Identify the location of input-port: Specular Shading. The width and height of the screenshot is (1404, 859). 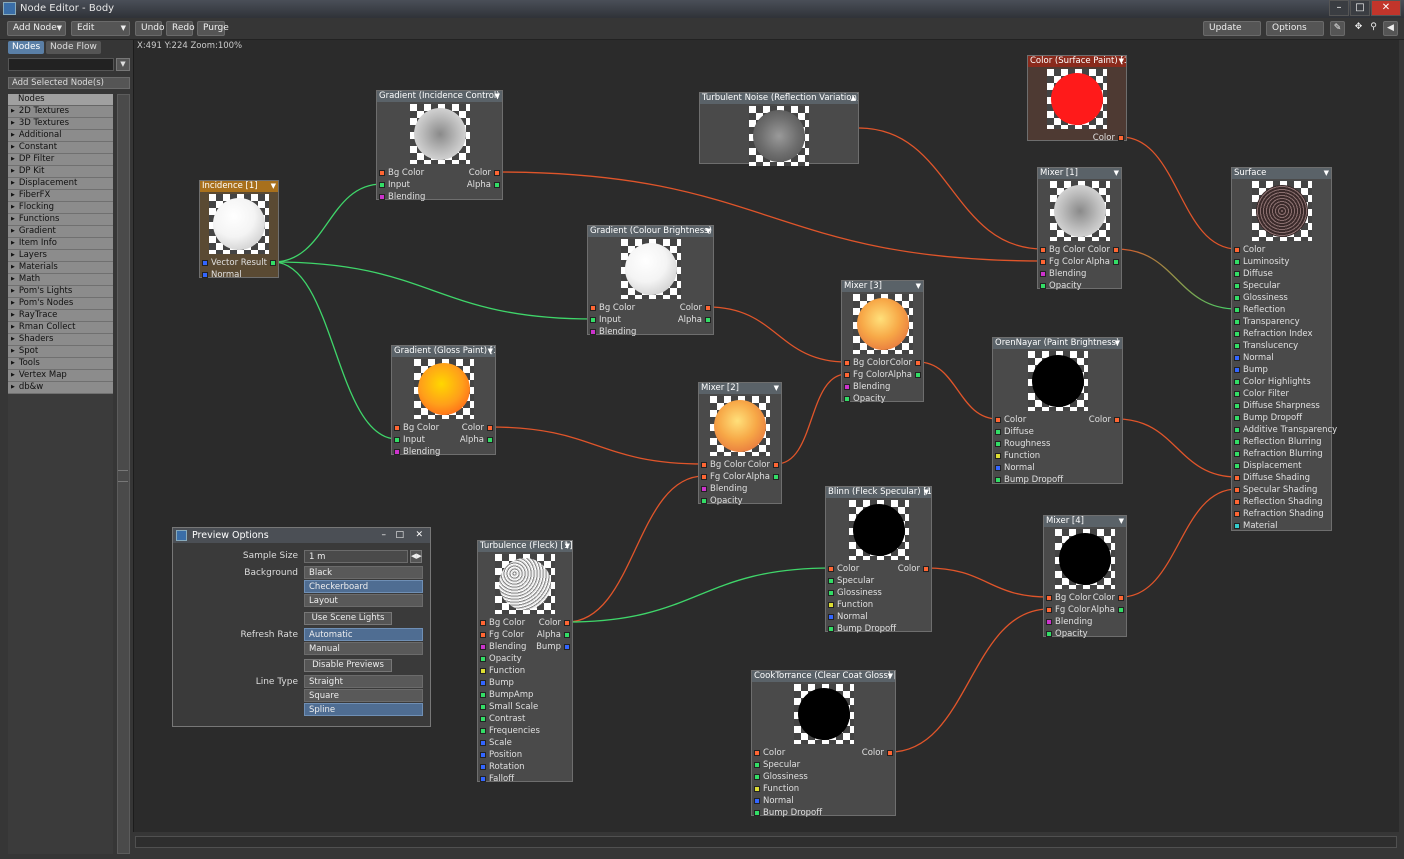
(1275, 490).